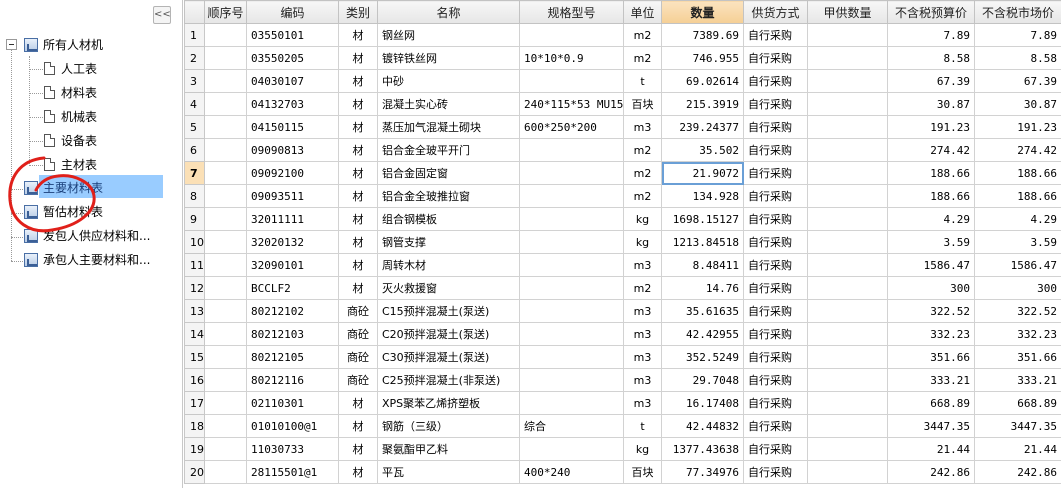  I want to click on budget-price-cell: 8.58, so click(931, 58).